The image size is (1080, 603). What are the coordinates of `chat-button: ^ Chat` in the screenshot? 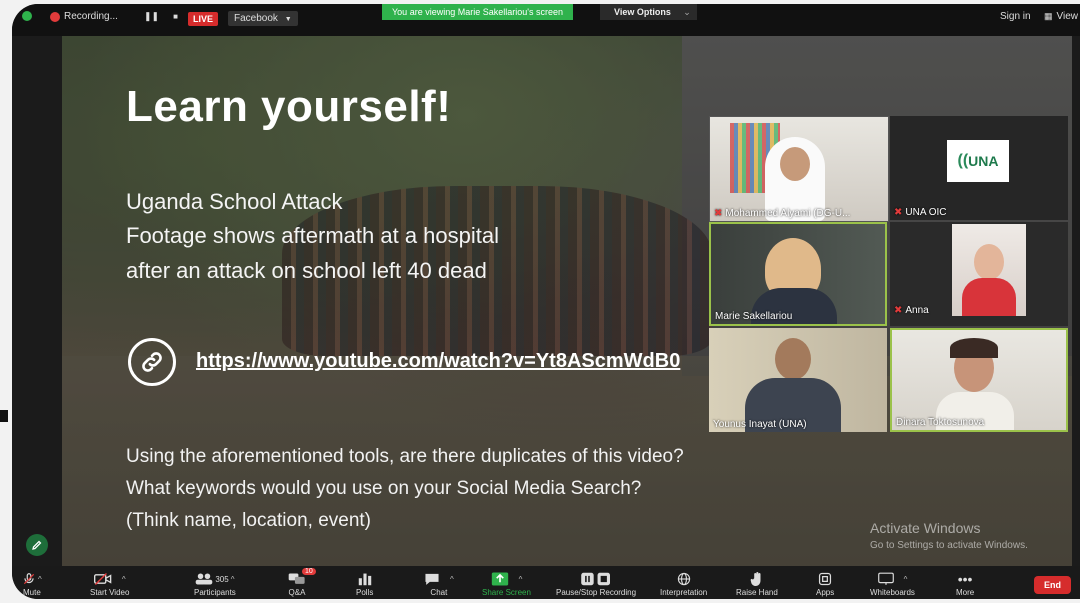 It's located at (439, 583).